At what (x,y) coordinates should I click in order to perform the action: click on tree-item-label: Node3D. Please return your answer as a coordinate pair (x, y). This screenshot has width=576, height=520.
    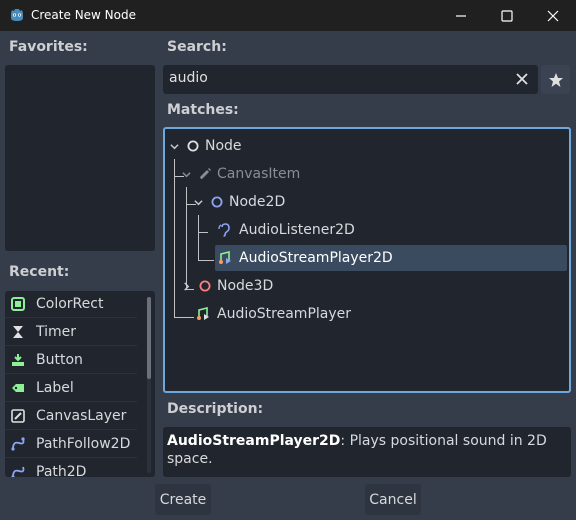
    Looking at the image, I should click on (245, 286).